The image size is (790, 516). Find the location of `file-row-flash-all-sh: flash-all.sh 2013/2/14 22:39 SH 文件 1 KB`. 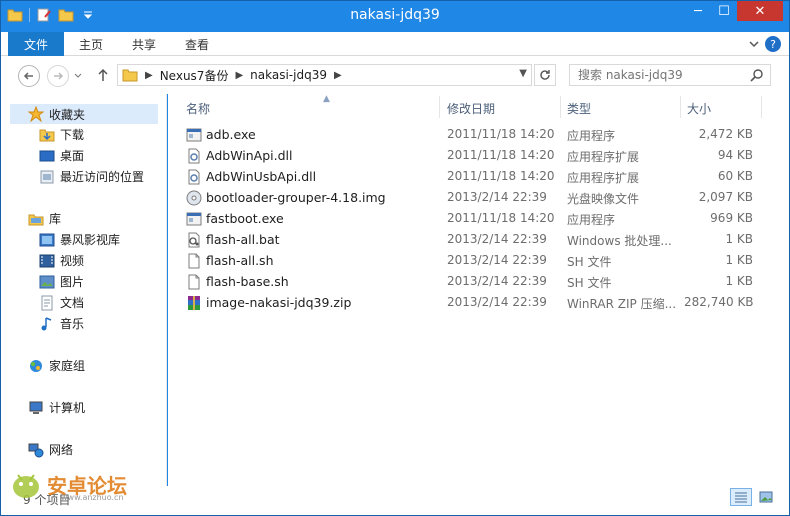

file-row-flash-all-sh: flash-all.sh 2013/2/14 22:39 SH 文件 1 KB is located at coordinates (484, 261).